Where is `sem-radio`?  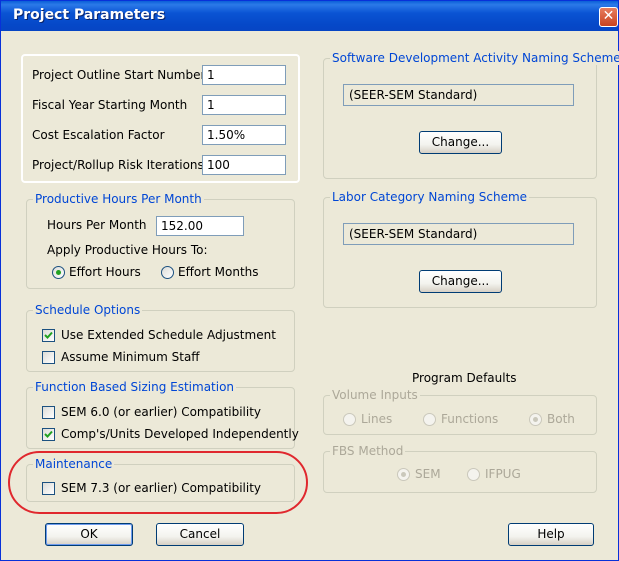
sem-radio is located at coordinates (403, 474).